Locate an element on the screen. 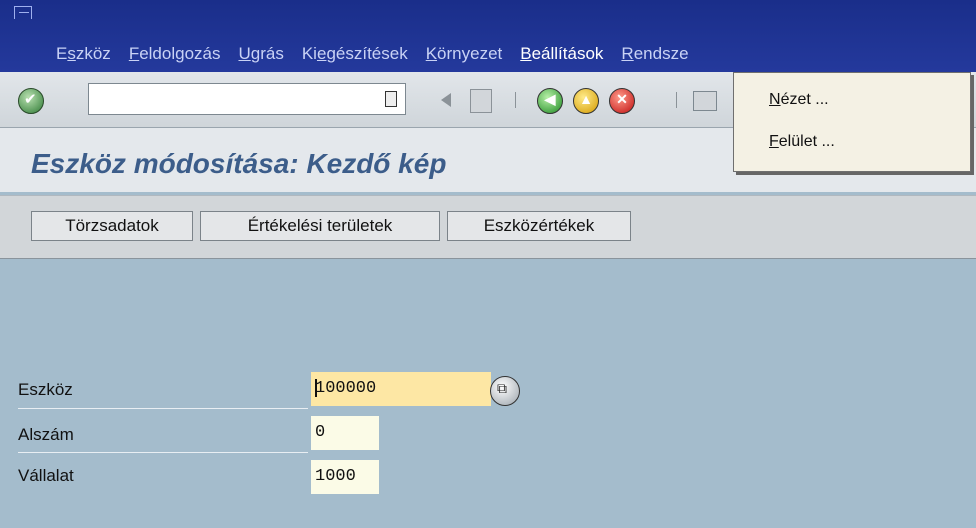 This screenshot has width=976, height=528. exit-icon: ▲ is located at coordinates (586, 101).